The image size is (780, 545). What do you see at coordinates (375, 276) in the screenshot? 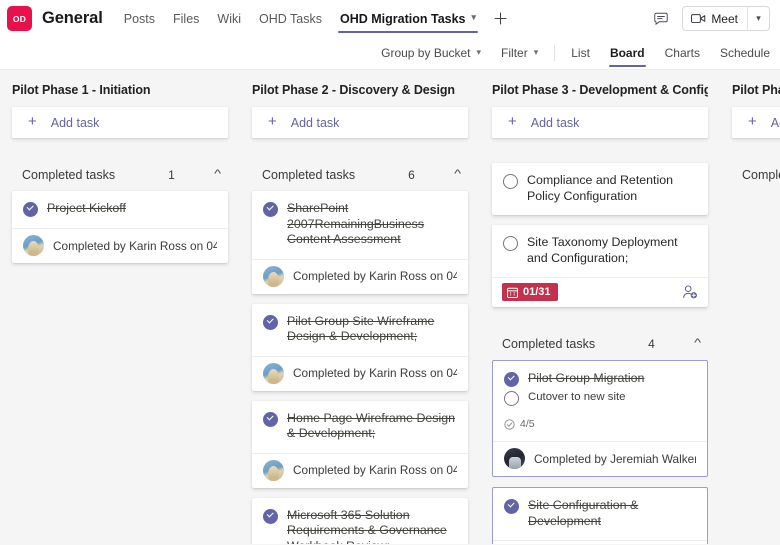
I see `completion-text: Completed by Karin Ross on 04/28` at bounding box center [375, 276].